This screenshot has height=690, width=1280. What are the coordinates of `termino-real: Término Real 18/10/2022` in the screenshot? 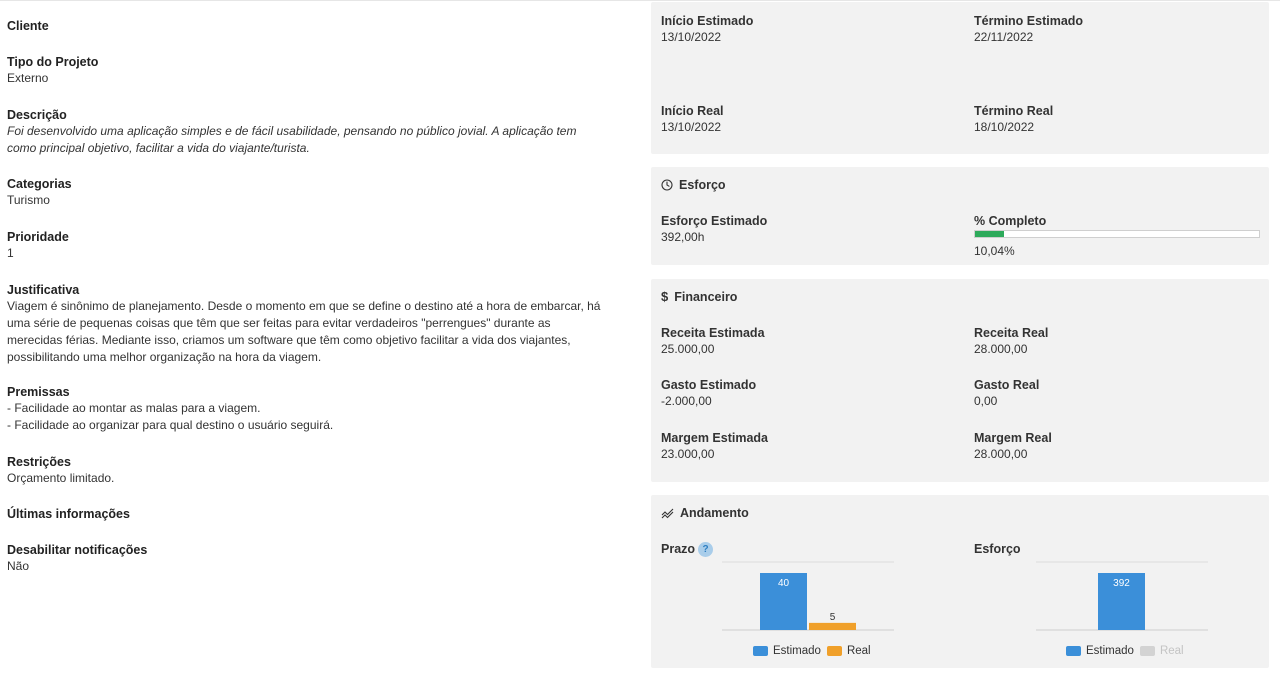 It's located at (1013, 119).